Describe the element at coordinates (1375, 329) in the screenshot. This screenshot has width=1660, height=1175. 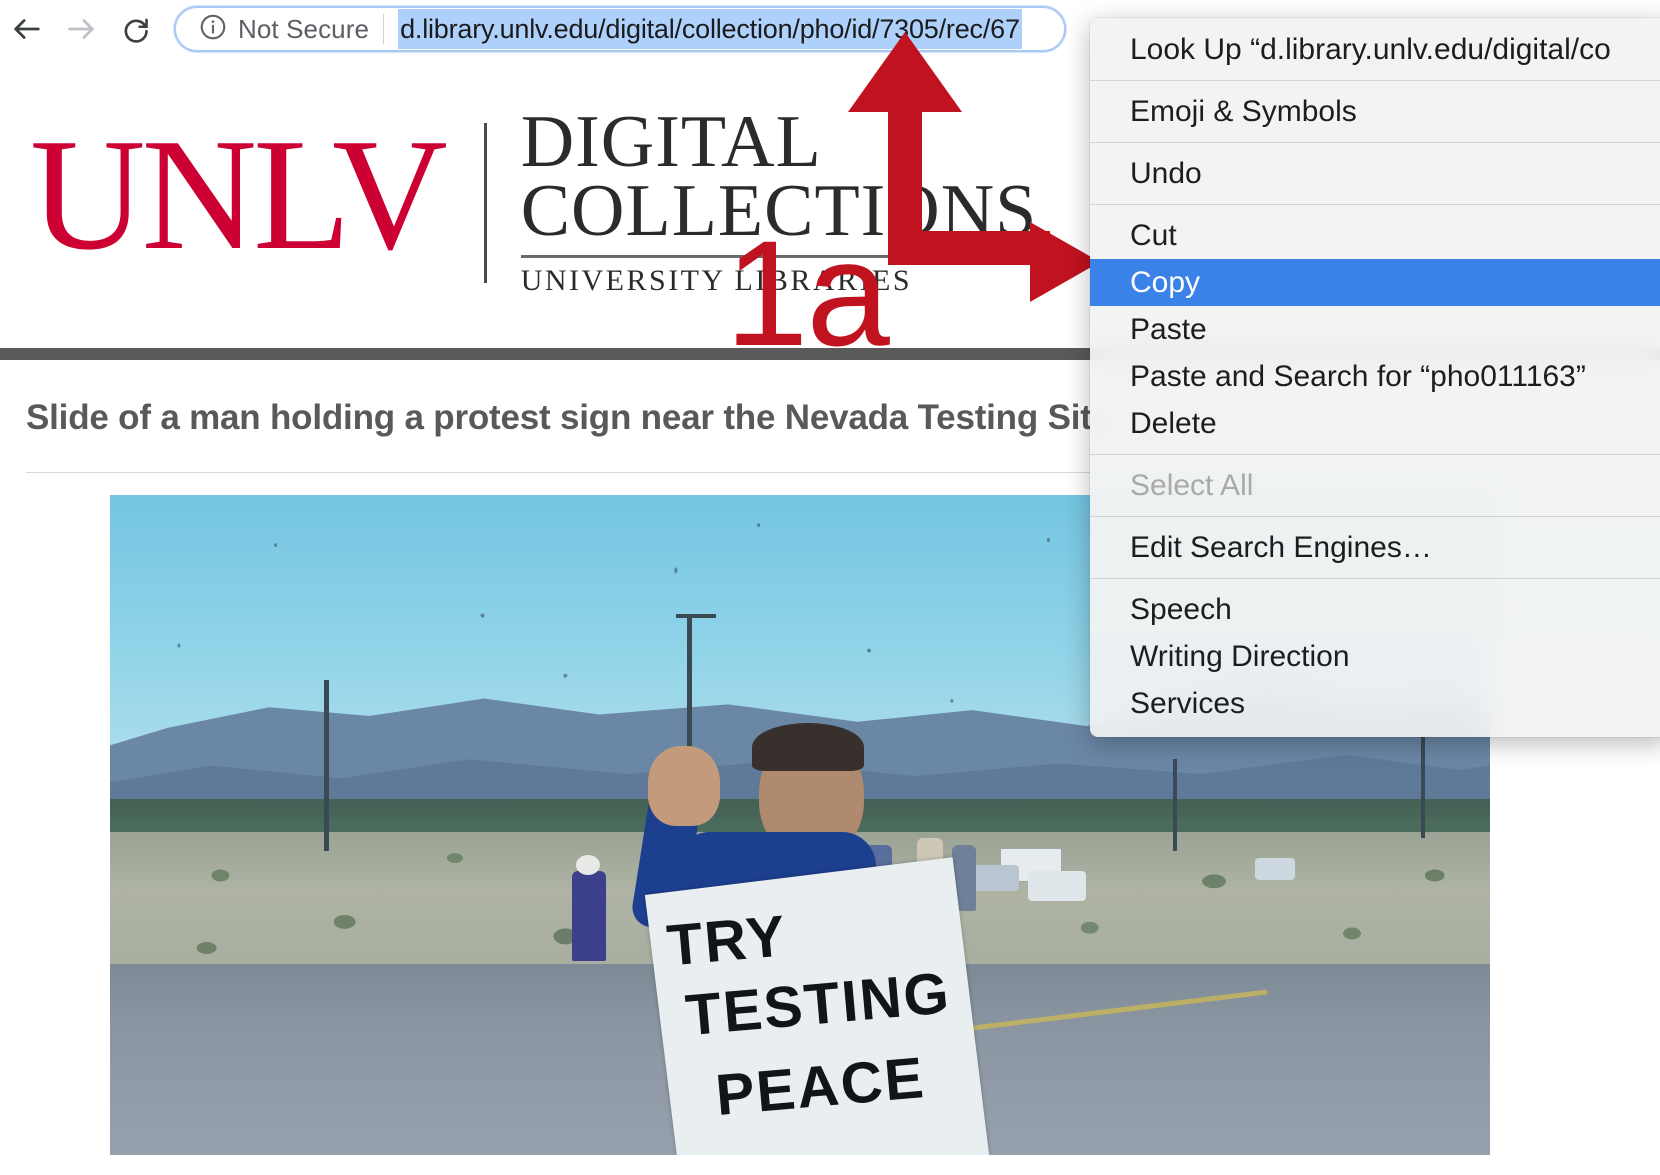
I see `menu-item-paste: Paste` at that location.